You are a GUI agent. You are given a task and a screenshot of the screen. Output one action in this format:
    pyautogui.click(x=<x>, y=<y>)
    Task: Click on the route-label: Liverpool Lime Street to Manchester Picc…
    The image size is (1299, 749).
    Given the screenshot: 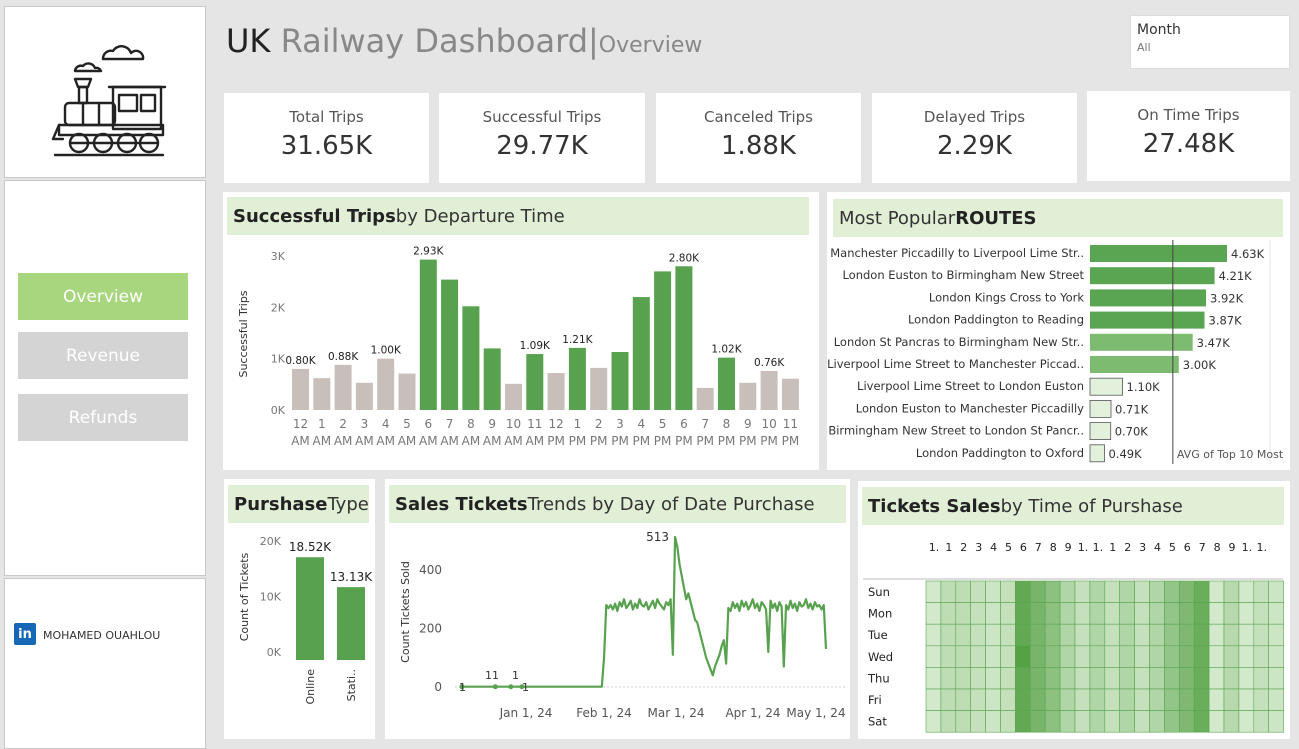 What is the action you would take?
    pyautogui.click(x=955, y=364)
    